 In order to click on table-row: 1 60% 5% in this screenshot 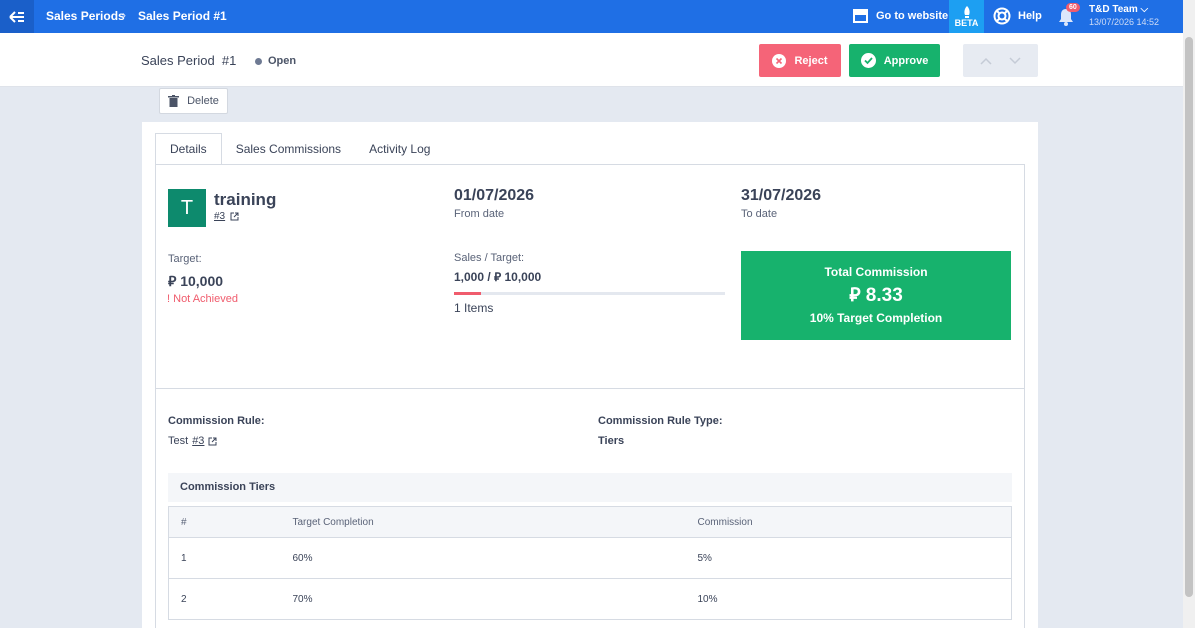, I will do `click(590, 558)`.